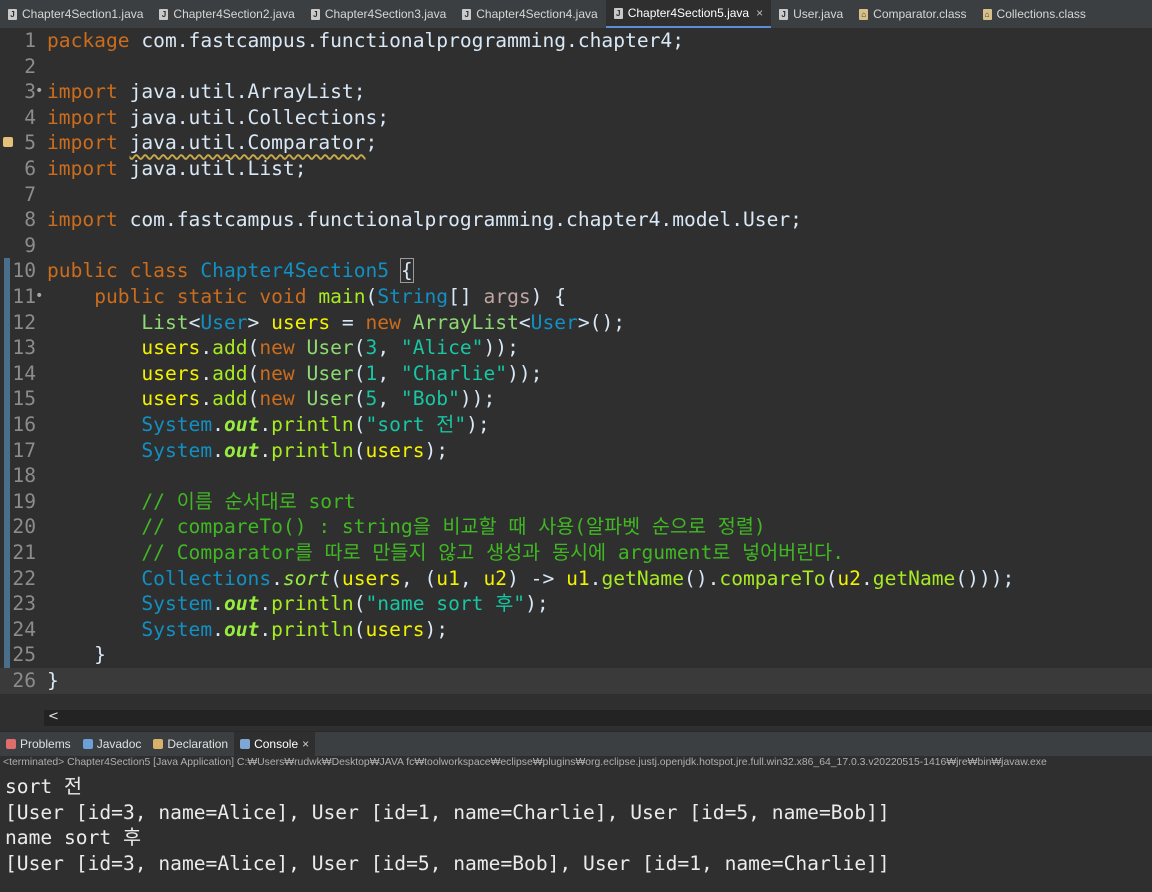  I want to click on code-line: 25 }, so click(576, 655).